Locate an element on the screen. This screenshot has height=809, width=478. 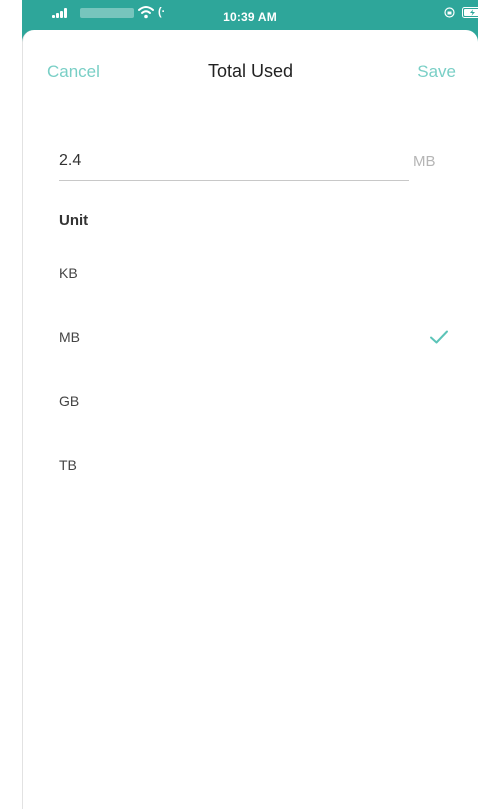
unit-section-label: Unit is located at coordinates (74, 220).